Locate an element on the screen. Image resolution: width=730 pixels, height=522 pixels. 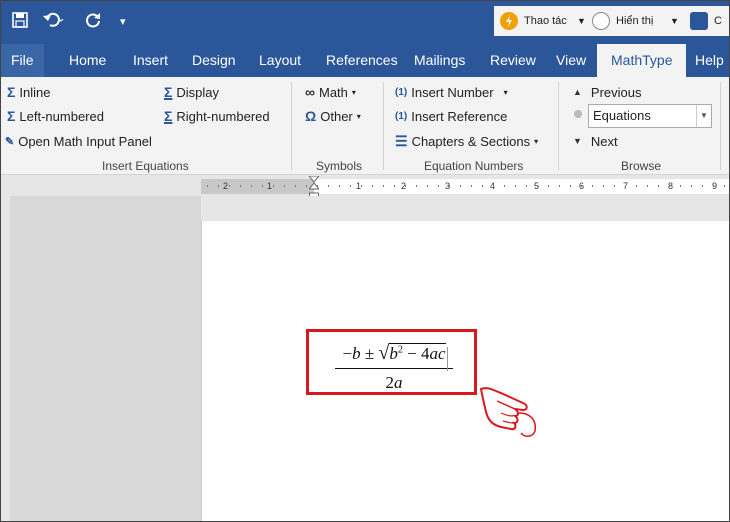
sigma-display-icon: Σ is located at coordinates (168, 92).